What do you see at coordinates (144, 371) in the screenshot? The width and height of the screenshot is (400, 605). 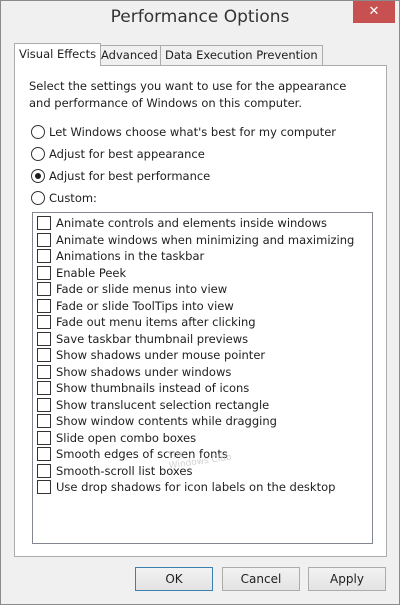 I see `effect-label: Show shadows under windows` at bounding box center [144, 371].